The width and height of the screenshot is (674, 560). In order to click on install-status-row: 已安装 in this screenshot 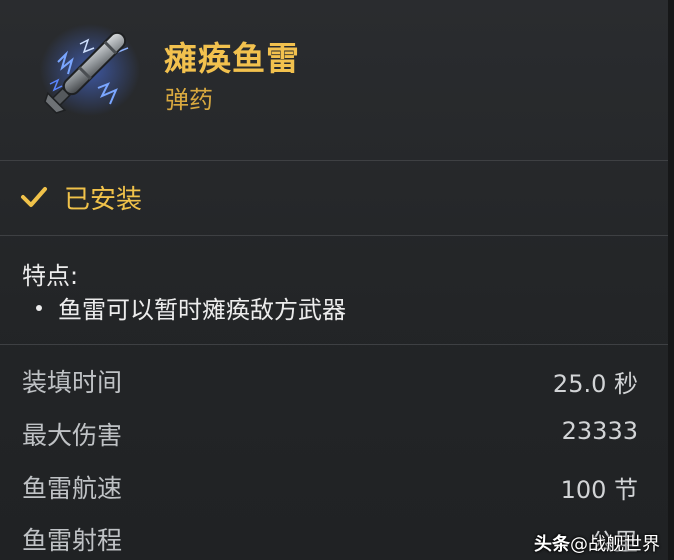, I will do `click(334, 198)`.